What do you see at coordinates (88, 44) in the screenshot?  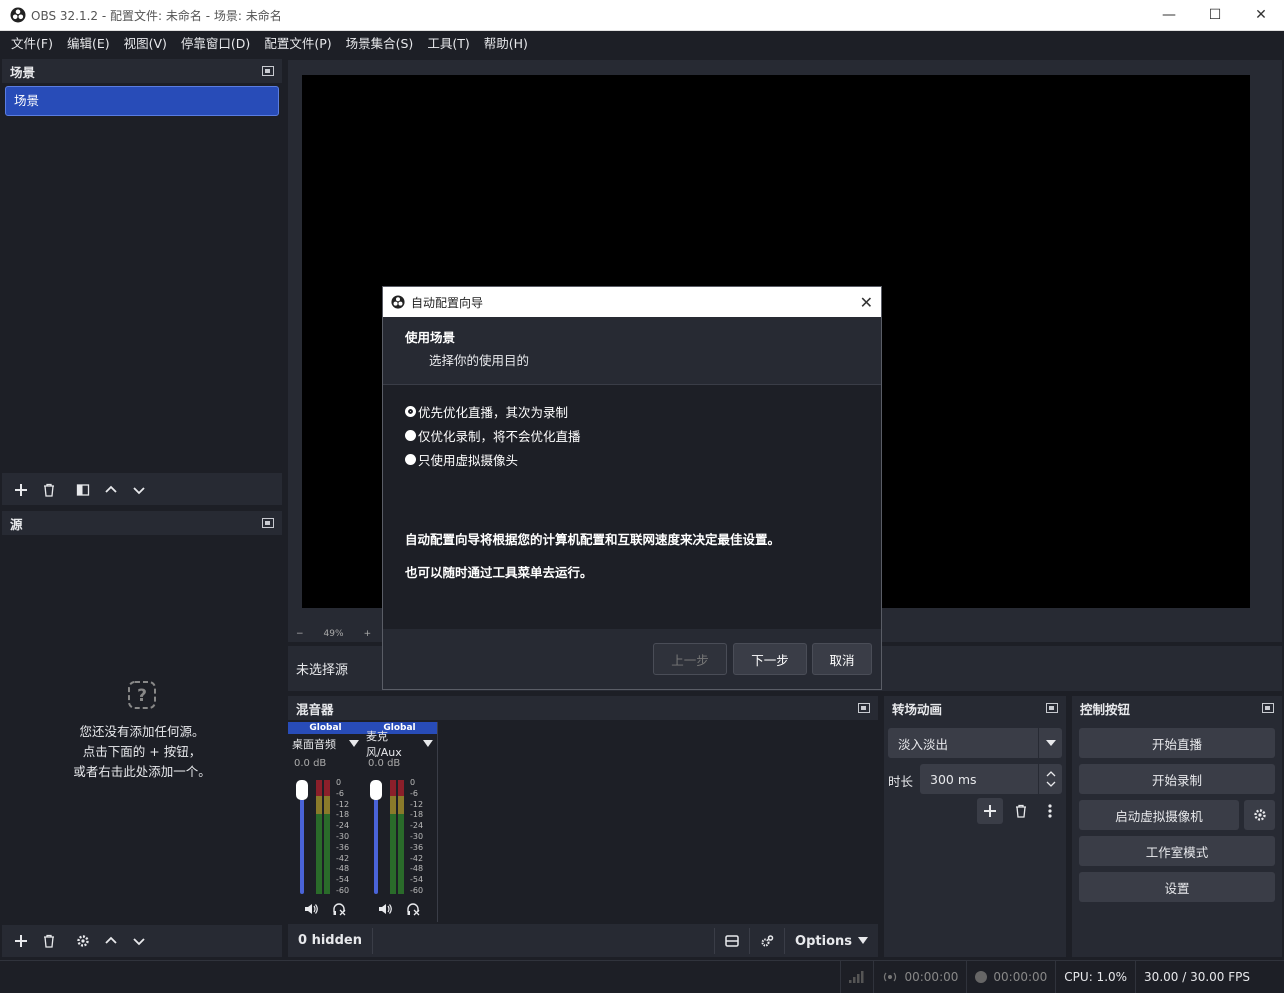 I see `menu-edit: 编辑(E)` at bounding box center [88, 44].